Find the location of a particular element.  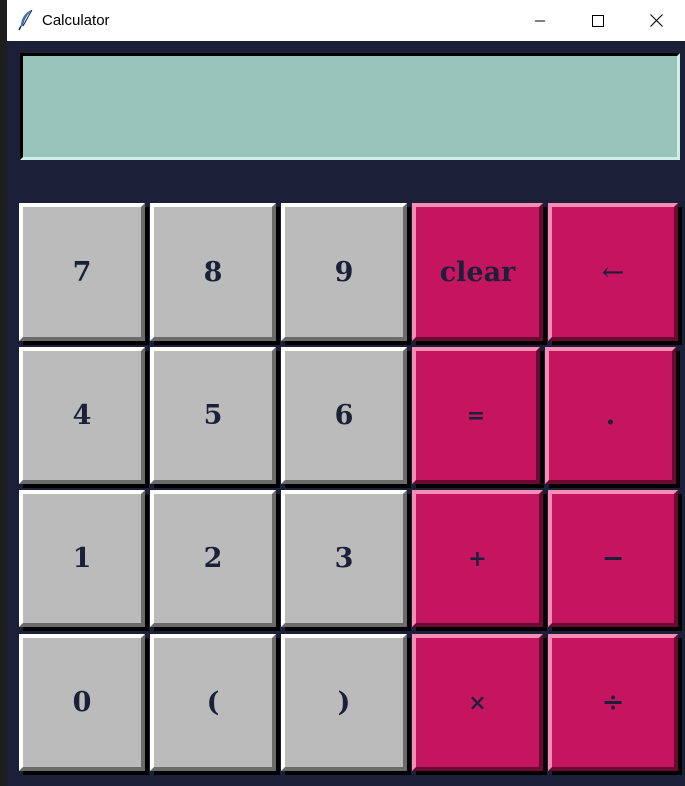

close-button is located at coordinates (656, 20).